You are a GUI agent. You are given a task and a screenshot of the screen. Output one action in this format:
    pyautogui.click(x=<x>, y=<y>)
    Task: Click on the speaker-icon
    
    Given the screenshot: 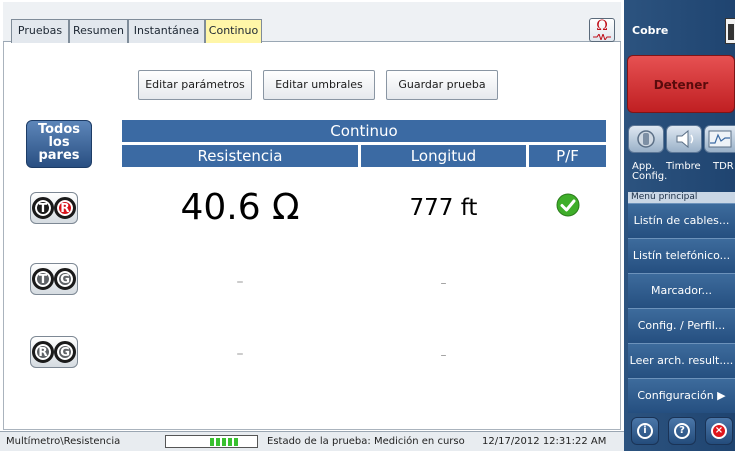 What is the action you would take?
    pyautogui.click(x=685, y=139)
    